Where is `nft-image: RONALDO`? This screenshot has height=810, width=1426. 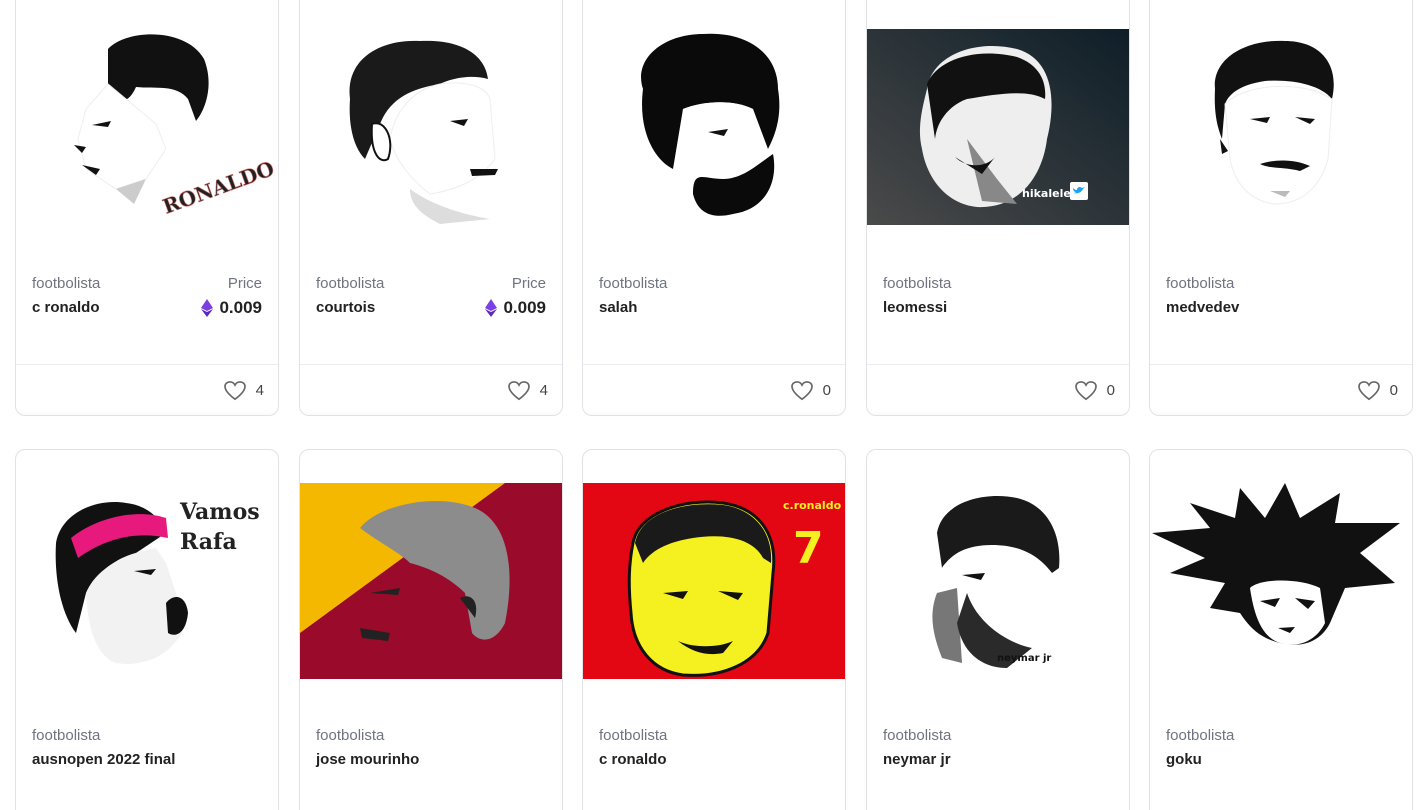
nft-image: RONALDO is located at coordinates (147, 127).